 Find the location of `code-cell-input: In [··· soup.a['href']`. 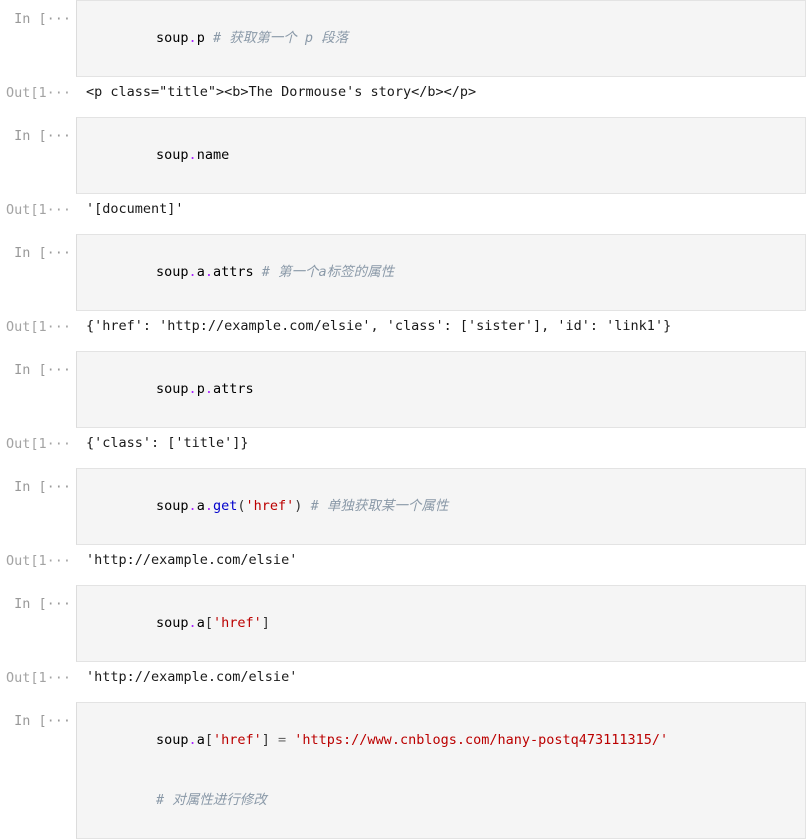

code-cell-input: In [··· soup.a['href'] is located at coordinates (403, 623).